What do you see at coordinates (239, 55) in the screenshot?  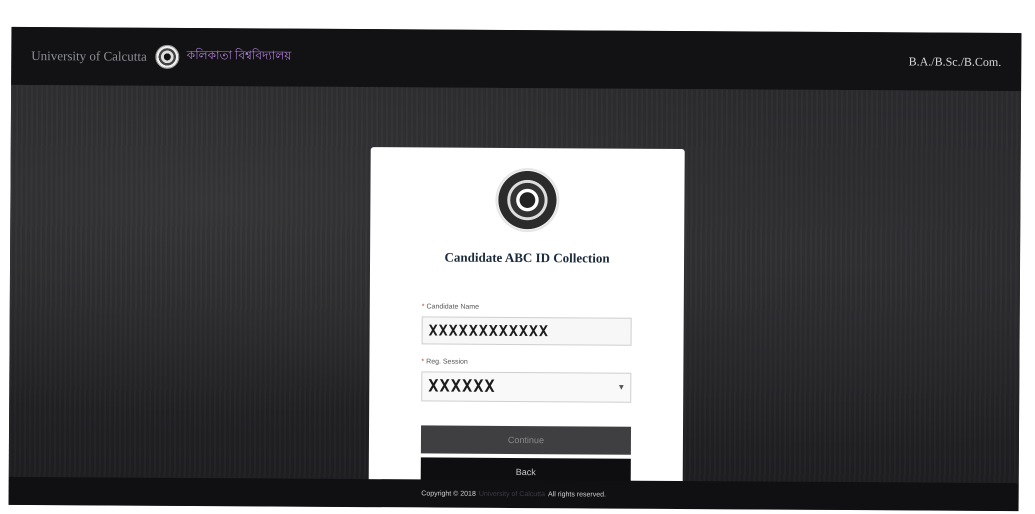 I see `brand-name-bengali: কলিকাতা বিশ্ববিদ্যালয়` at bounding box center [239, 55].